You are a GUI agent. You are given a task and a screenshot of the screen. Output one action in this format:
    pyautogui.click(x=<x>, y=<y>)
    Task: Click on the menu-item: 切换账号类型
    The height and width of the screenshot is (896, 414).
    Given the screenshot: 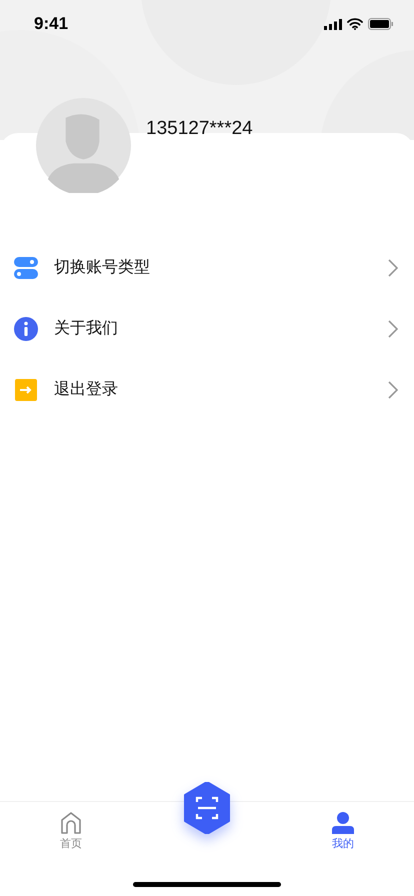 What is the action you would take?
    pyautogui.click(x=207, y=267)
    